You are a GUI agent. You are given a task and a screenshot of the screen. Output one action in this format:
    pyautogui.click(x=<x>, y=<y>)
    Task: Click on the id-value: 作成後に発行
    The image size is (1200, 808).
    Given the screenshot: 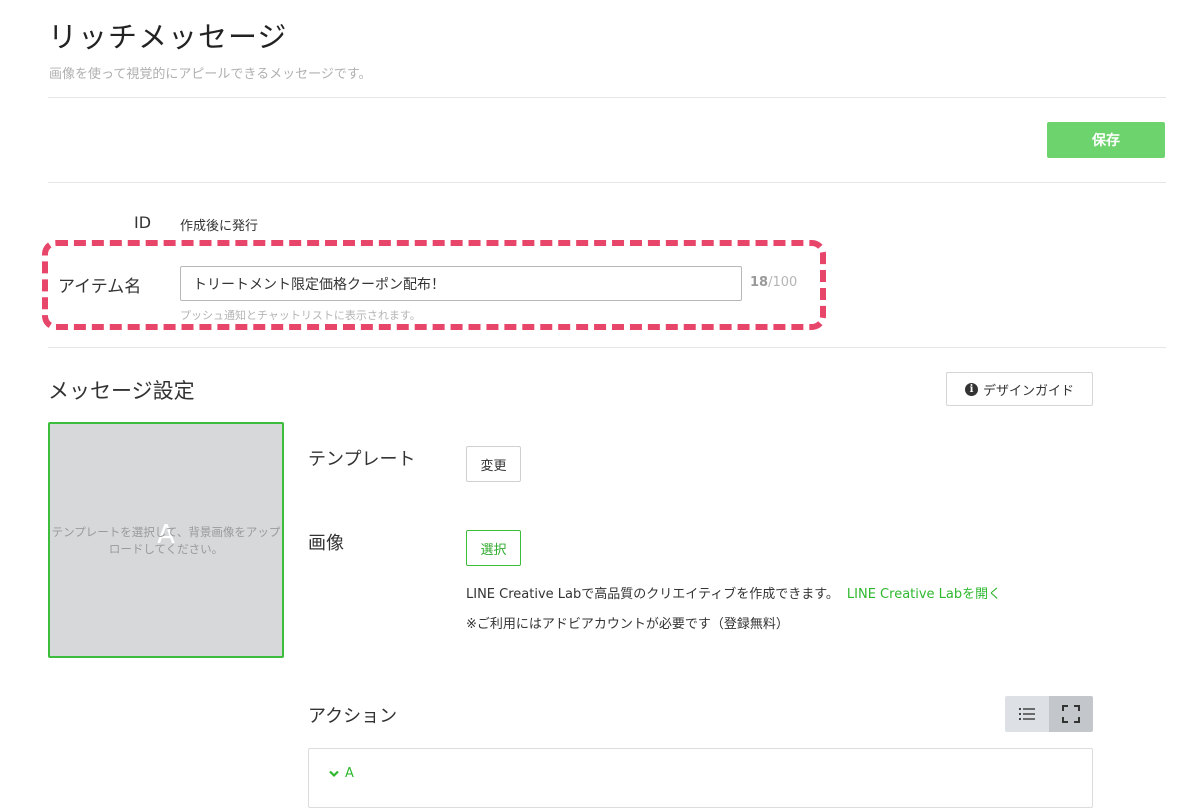 What is the action you would take?
    pyautogui.click(x=219, y=226)
    